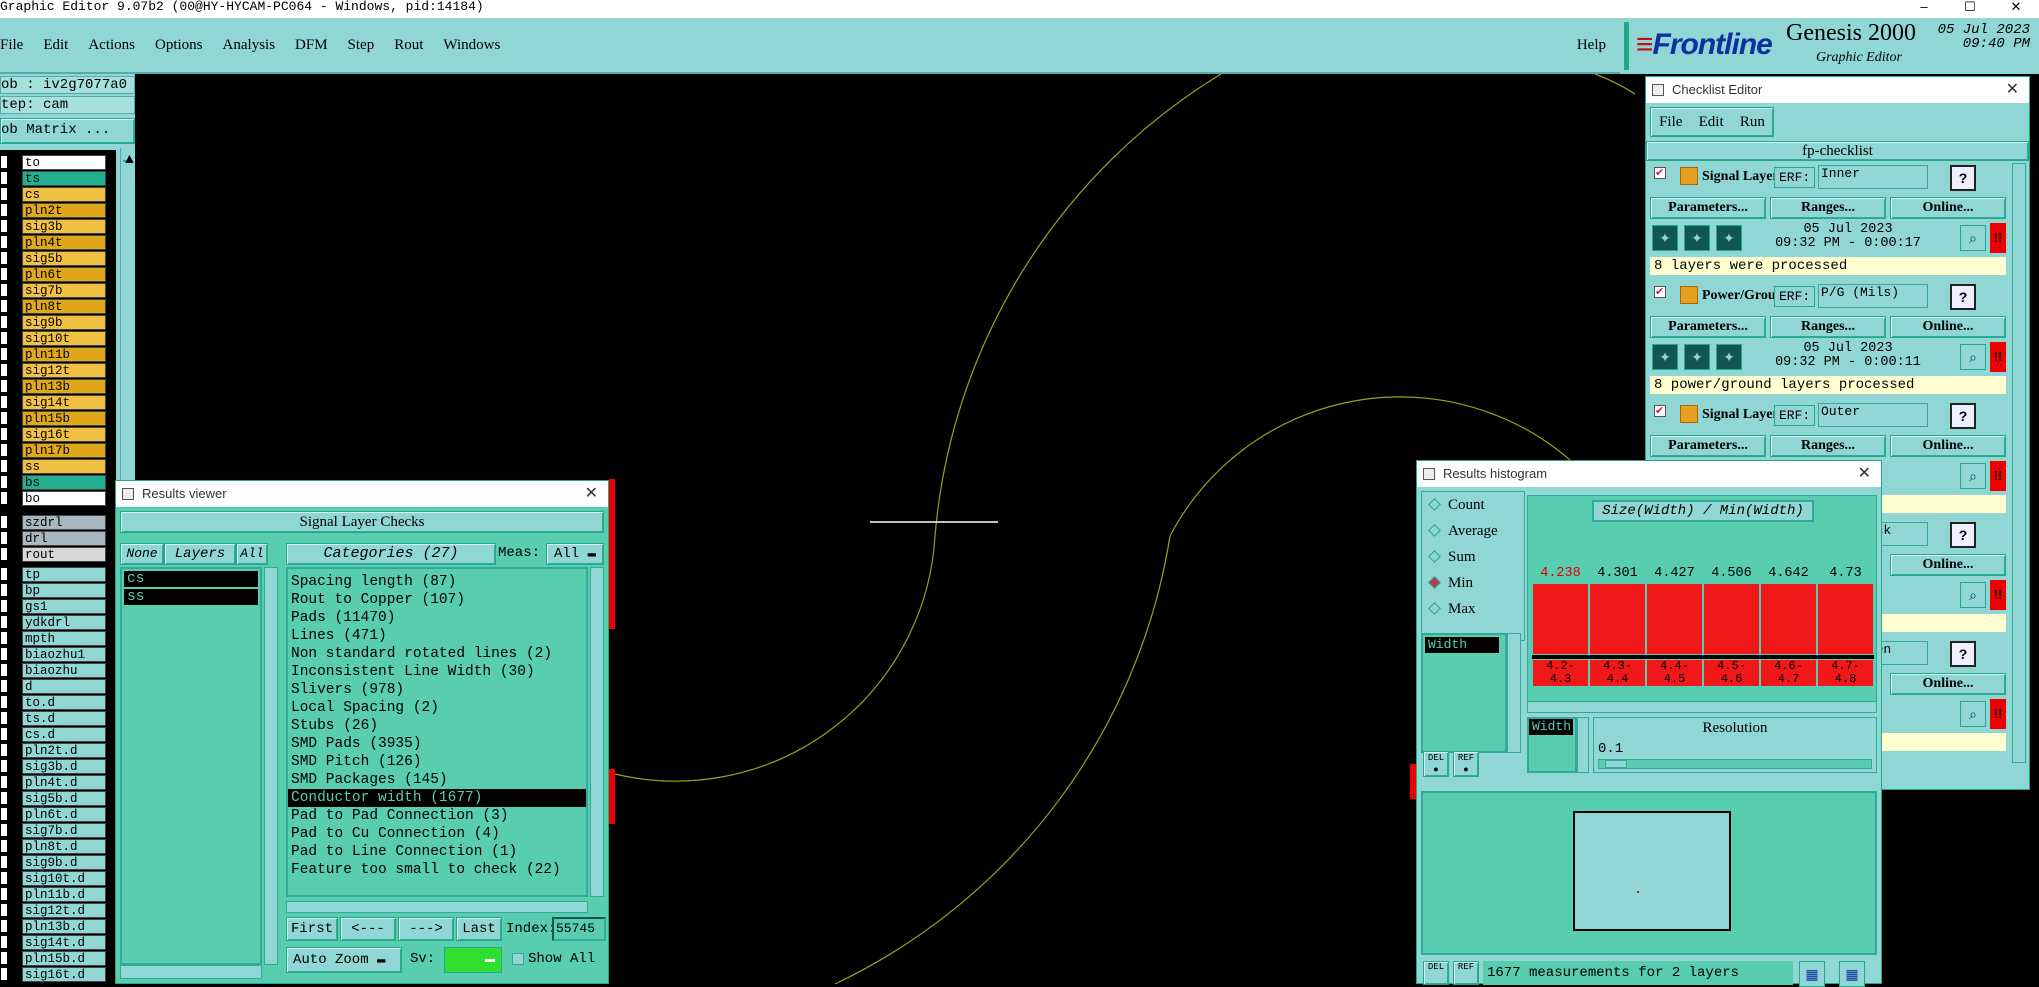  Describe the element at coordinates (311, 45) in the screenshot. I see `menu-dfm: DFM` at that location.